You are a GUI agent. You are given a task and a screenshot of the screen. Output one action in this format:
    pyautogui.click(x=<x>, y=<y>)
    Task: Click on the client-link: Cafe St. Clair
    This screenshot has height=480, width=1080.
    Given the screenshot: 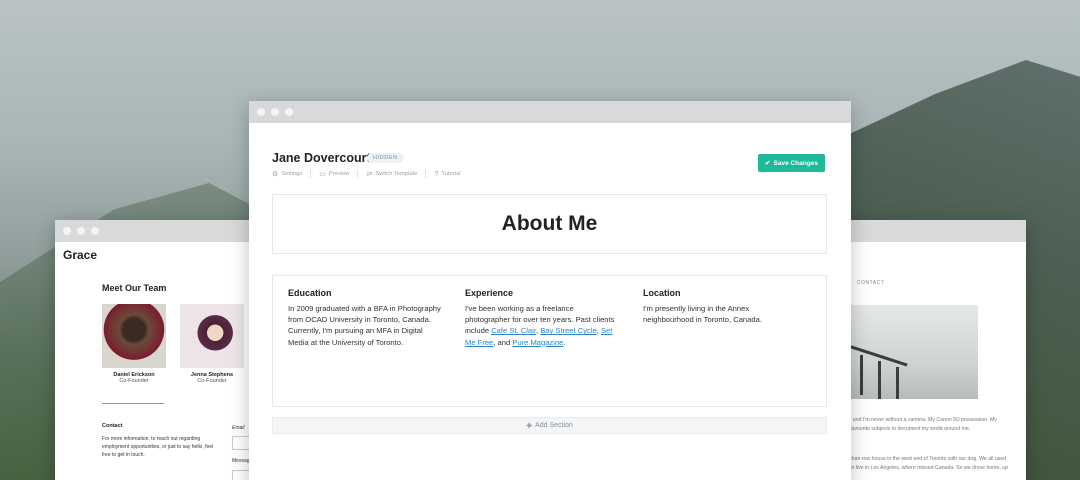 What is the action you would take?
    pyautogui.click(x=513, y=330)
    